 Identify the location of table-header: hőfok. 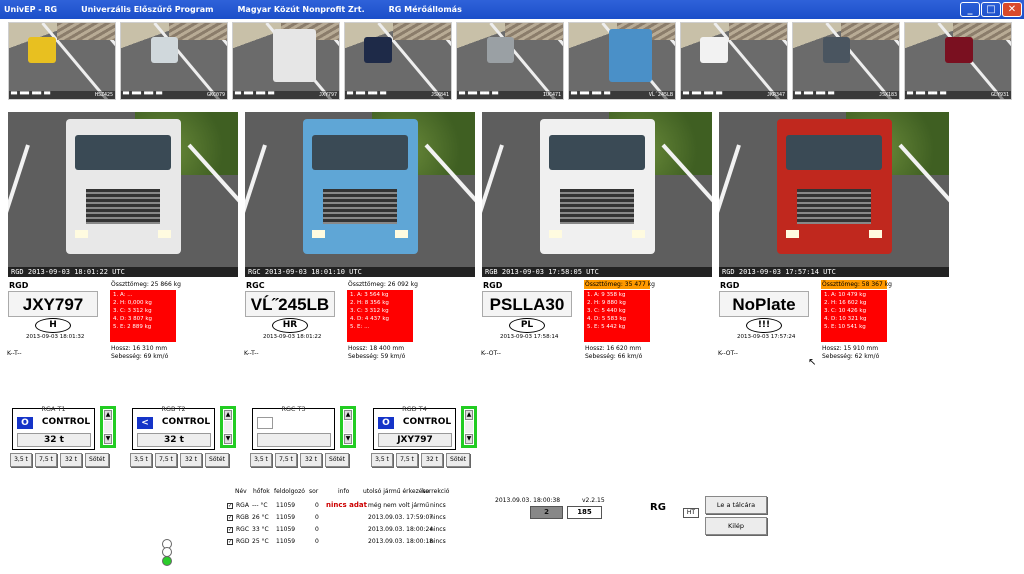
(261, 491).